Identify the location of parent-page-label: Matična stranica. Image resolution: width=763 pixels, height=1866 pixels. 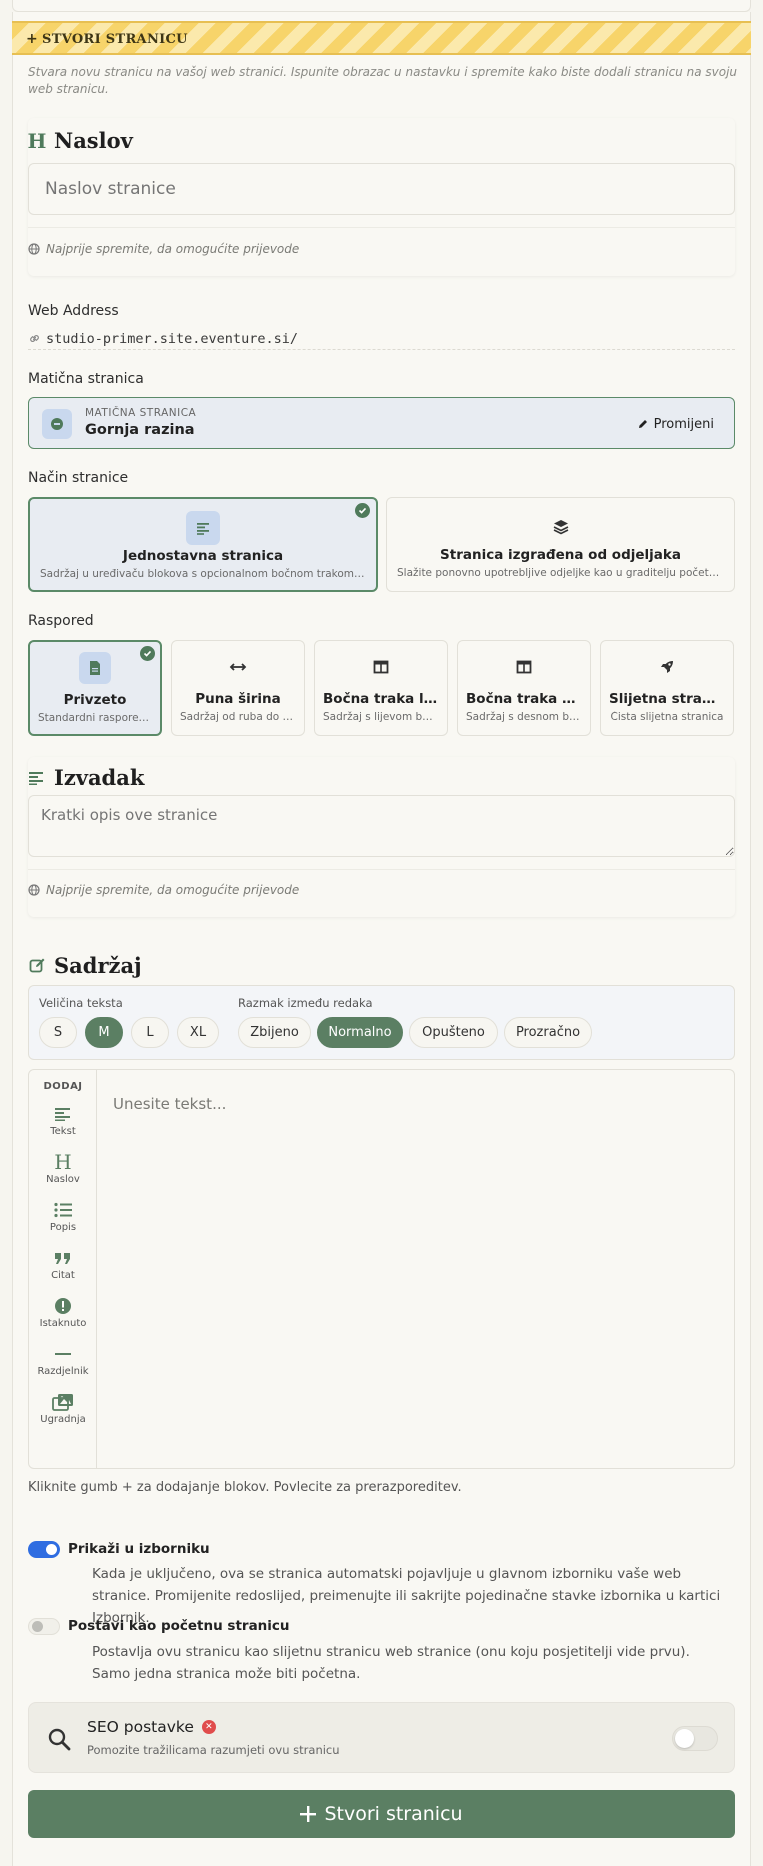
(86, 379).